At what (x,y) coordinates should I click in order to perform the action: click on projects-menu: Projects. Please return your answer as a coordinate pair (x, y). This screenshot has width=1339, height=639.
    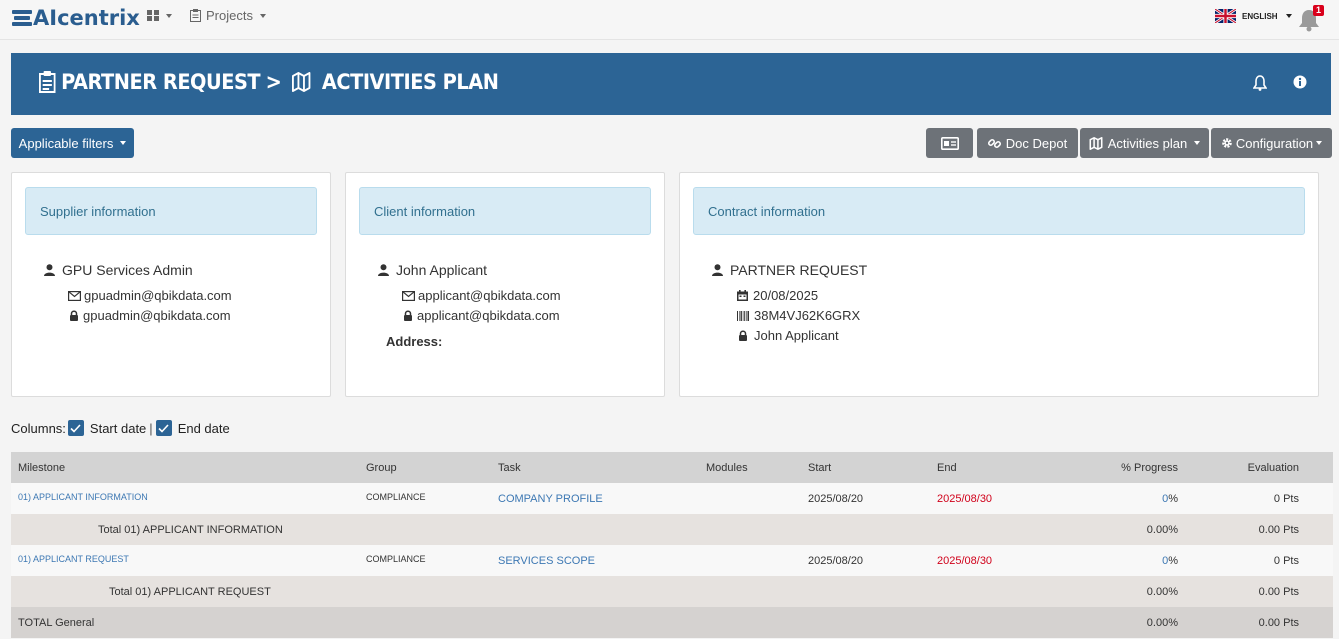
    Looking at the image, I should click on (228, 15).